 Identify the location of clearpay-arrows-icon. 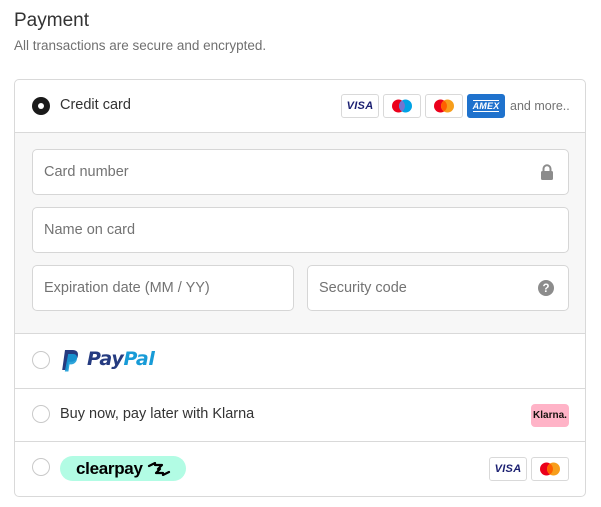
(158, 468).